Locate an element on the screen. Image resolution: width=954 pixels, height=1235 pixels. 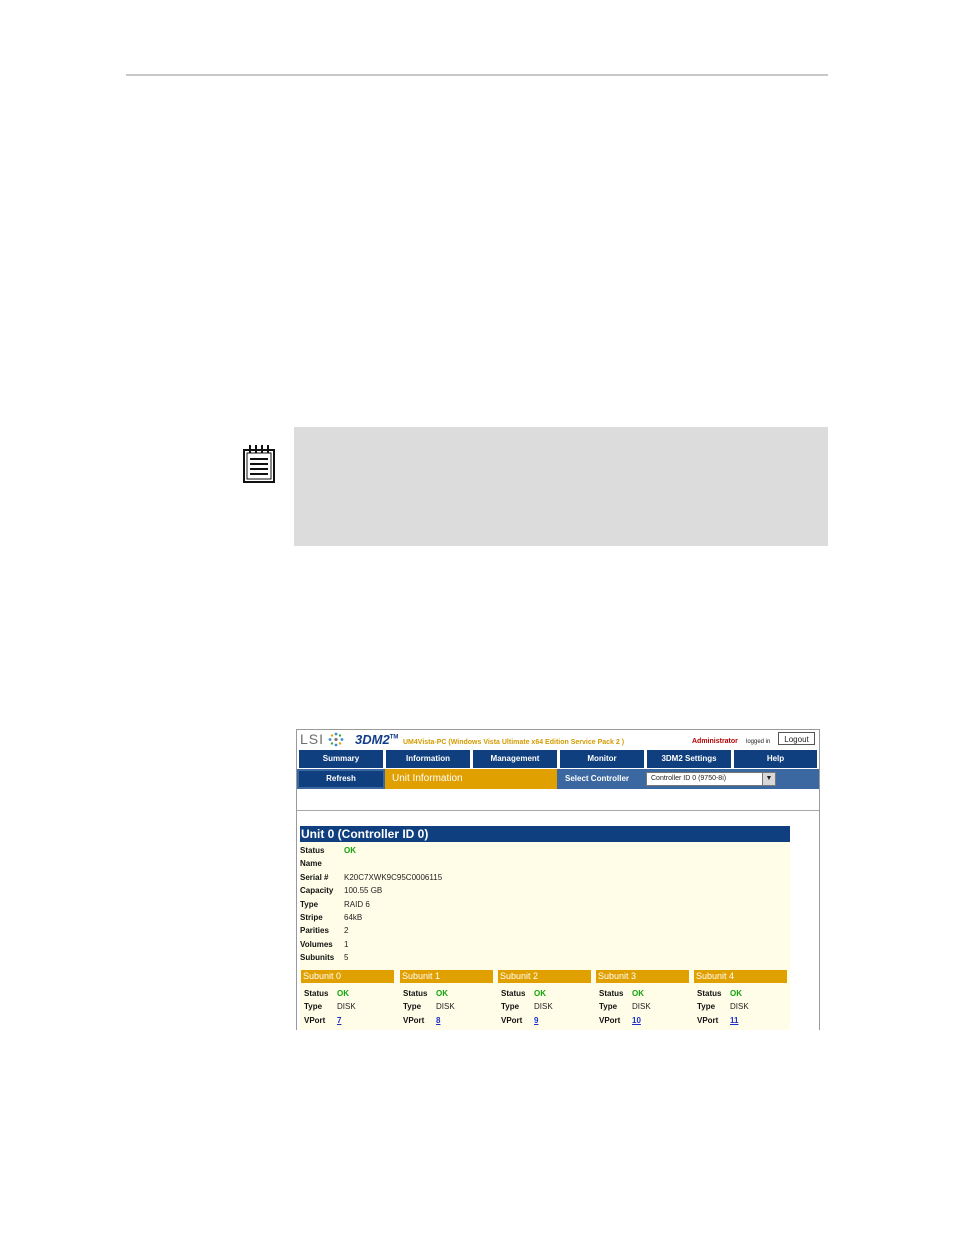
nav-3dm2-settings: 3DM2 Settings is located at coordinates (689, 759).